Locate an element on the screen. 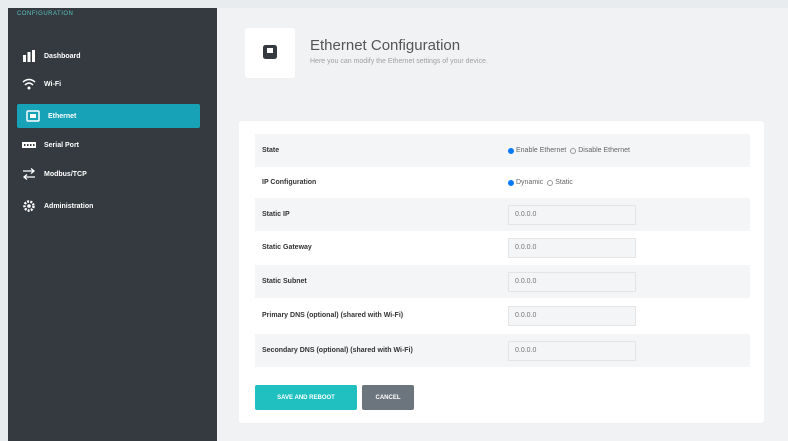  sidebar-item-serial-port: Serial Port is located at coordinates (108, 145).